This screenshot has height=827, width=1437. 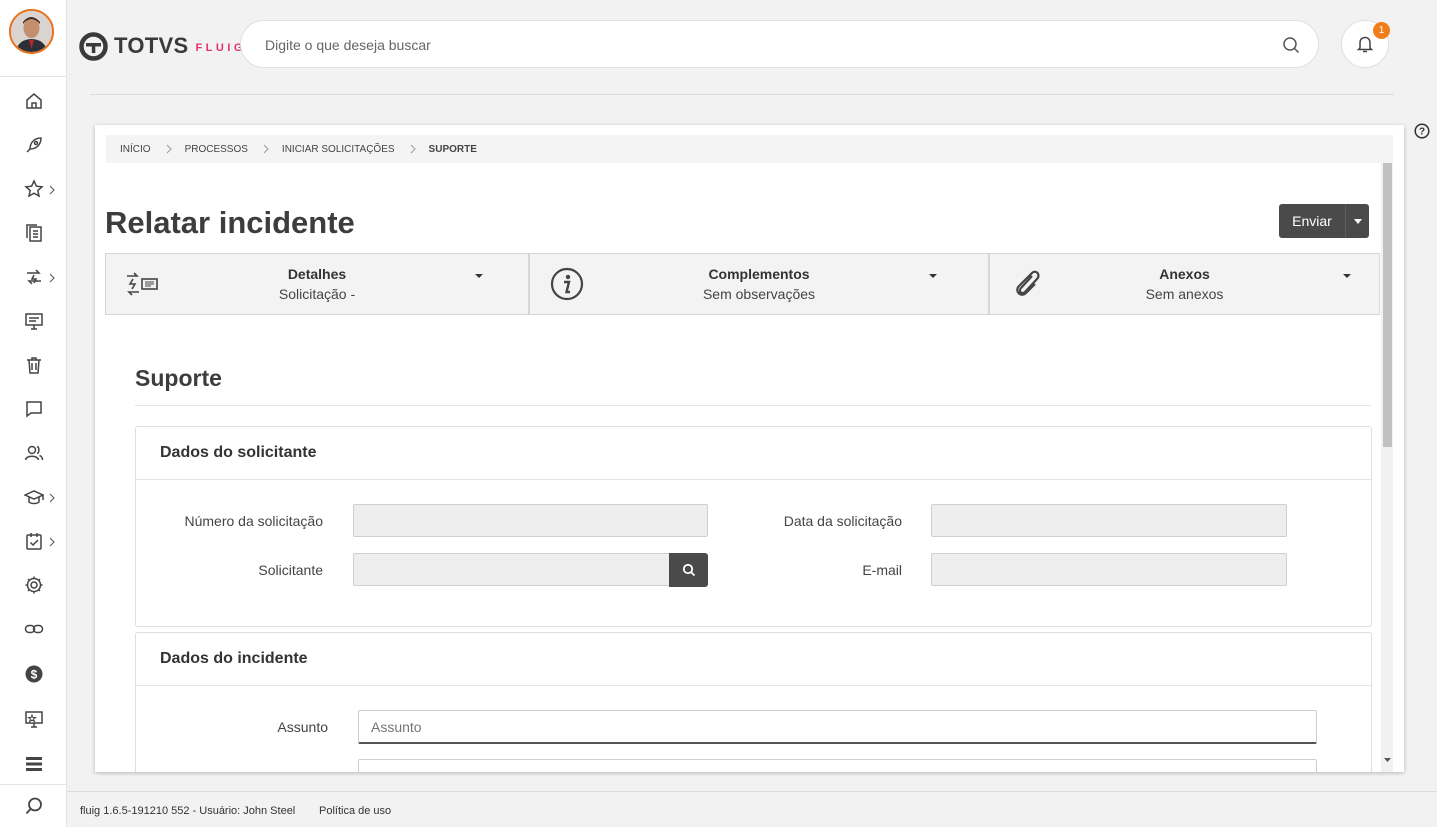 I want to click on subject-input, so click(x=837, y=727).